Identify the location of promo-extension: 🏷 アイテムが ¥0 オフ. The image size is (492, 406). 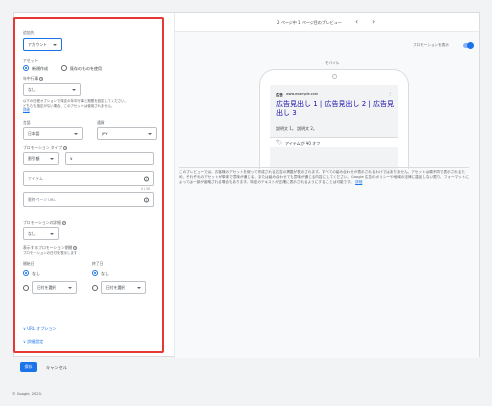
(334, 142).